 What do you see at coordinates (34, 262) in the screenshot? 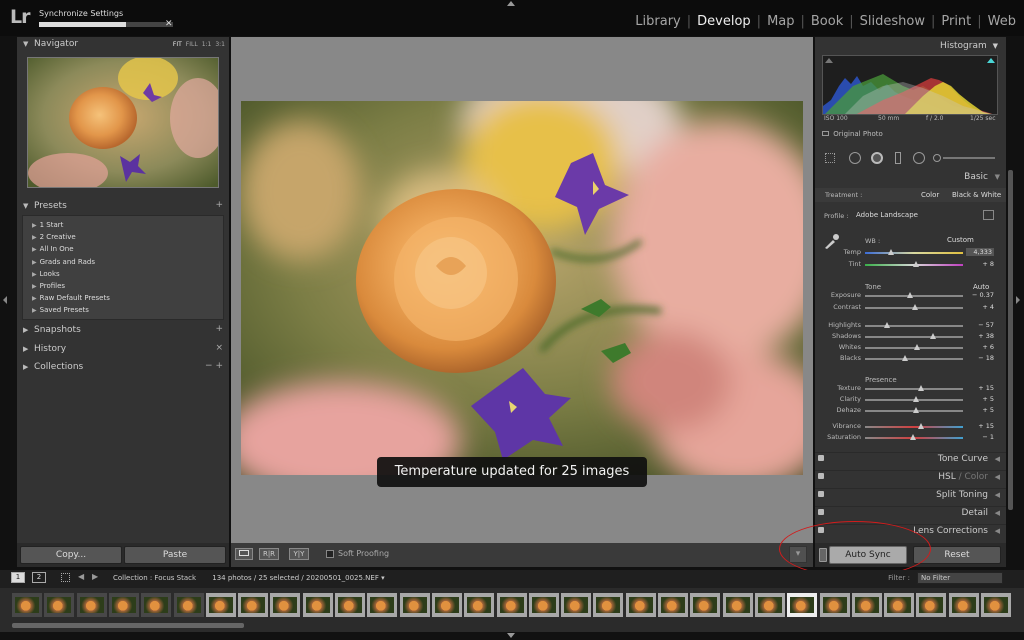
I see `expand-triangle-icon: ▶` at bounding box center [34, 262].